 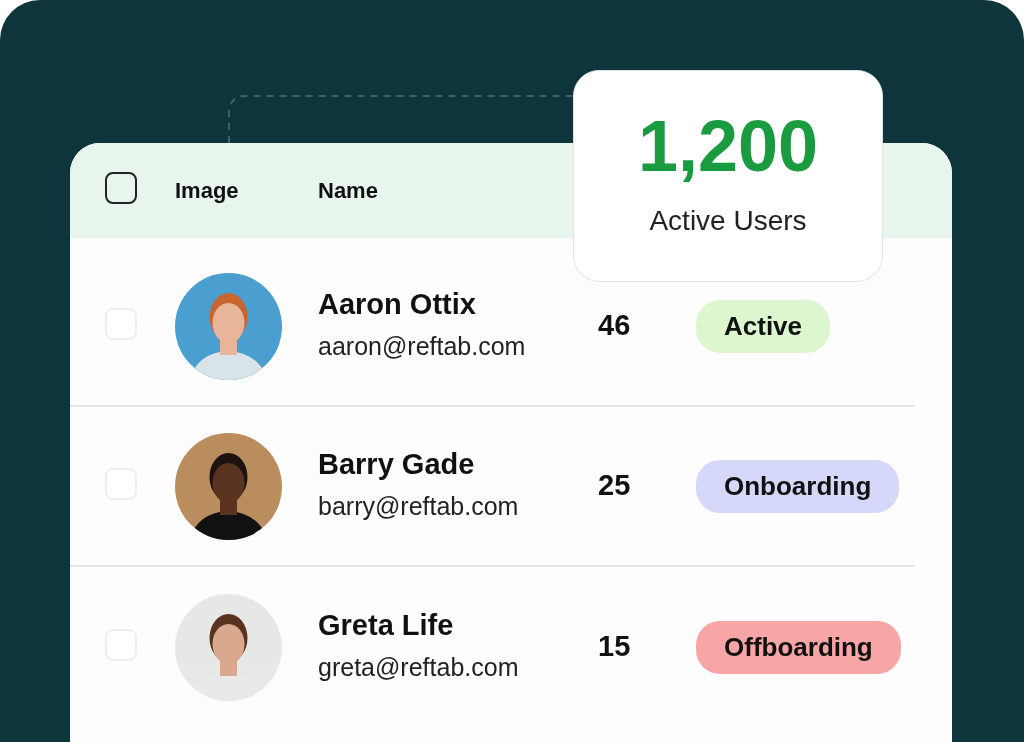 What do you see at coordinates (386, 625) in the screenshot?
I see `user-name: Greta Life` at bounding box center [386, 625].